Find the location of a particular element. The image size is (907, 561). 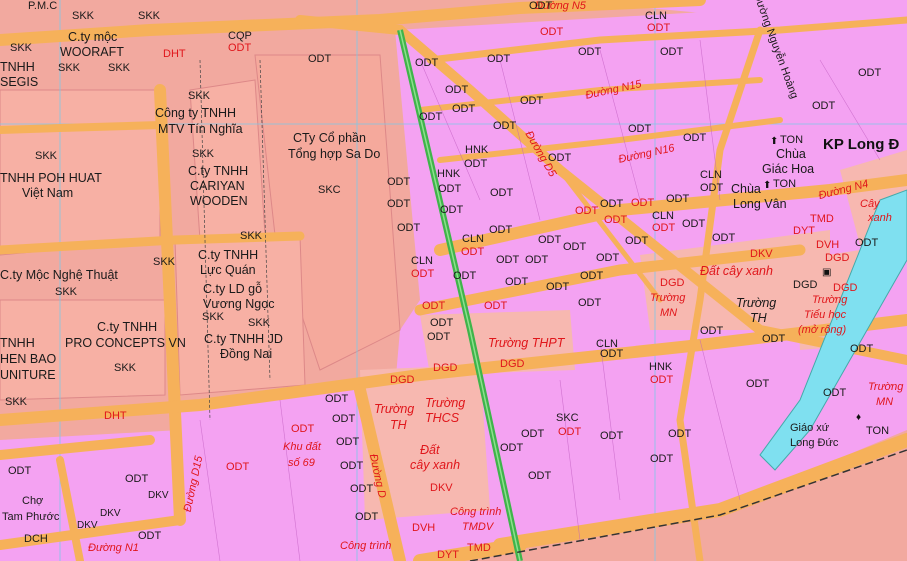

label-company: Vương Ngọc is located at coordinates (239, 304).